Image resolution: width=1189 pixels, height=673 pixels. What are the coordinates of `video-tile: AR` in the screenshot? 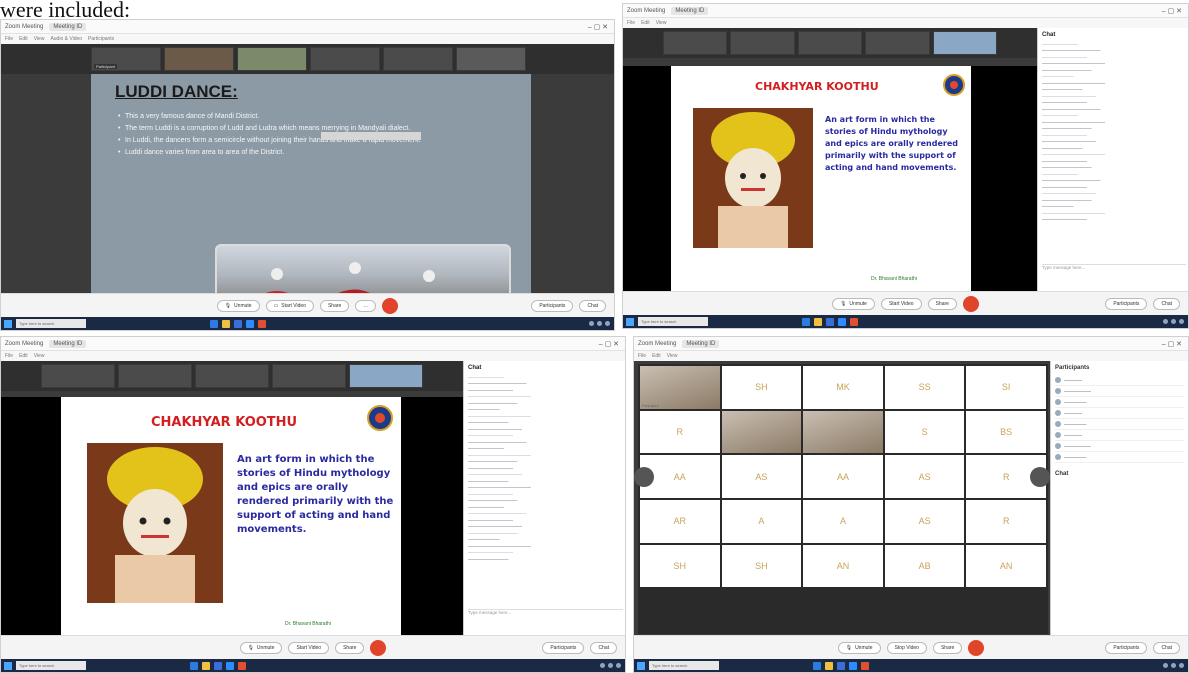 It's located at (680, 521).